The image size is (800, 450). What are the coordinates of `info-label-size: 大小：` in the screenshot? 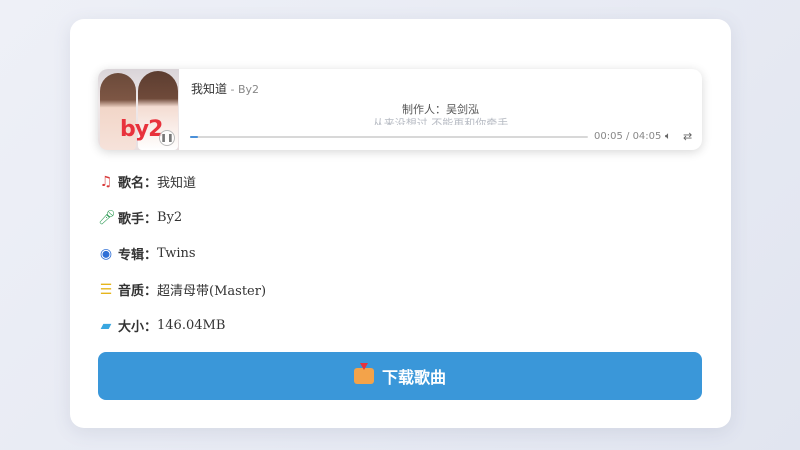 It's located at (138, 327).